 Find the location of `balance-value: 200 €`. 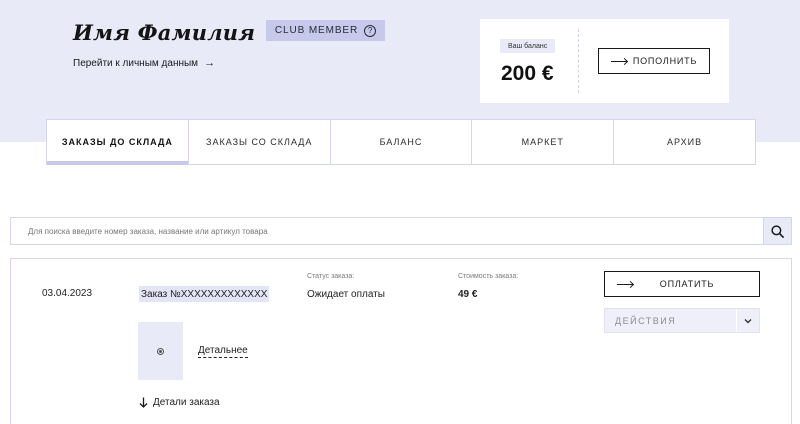

balance-value: 200 € is located at coordinates (527, 73).